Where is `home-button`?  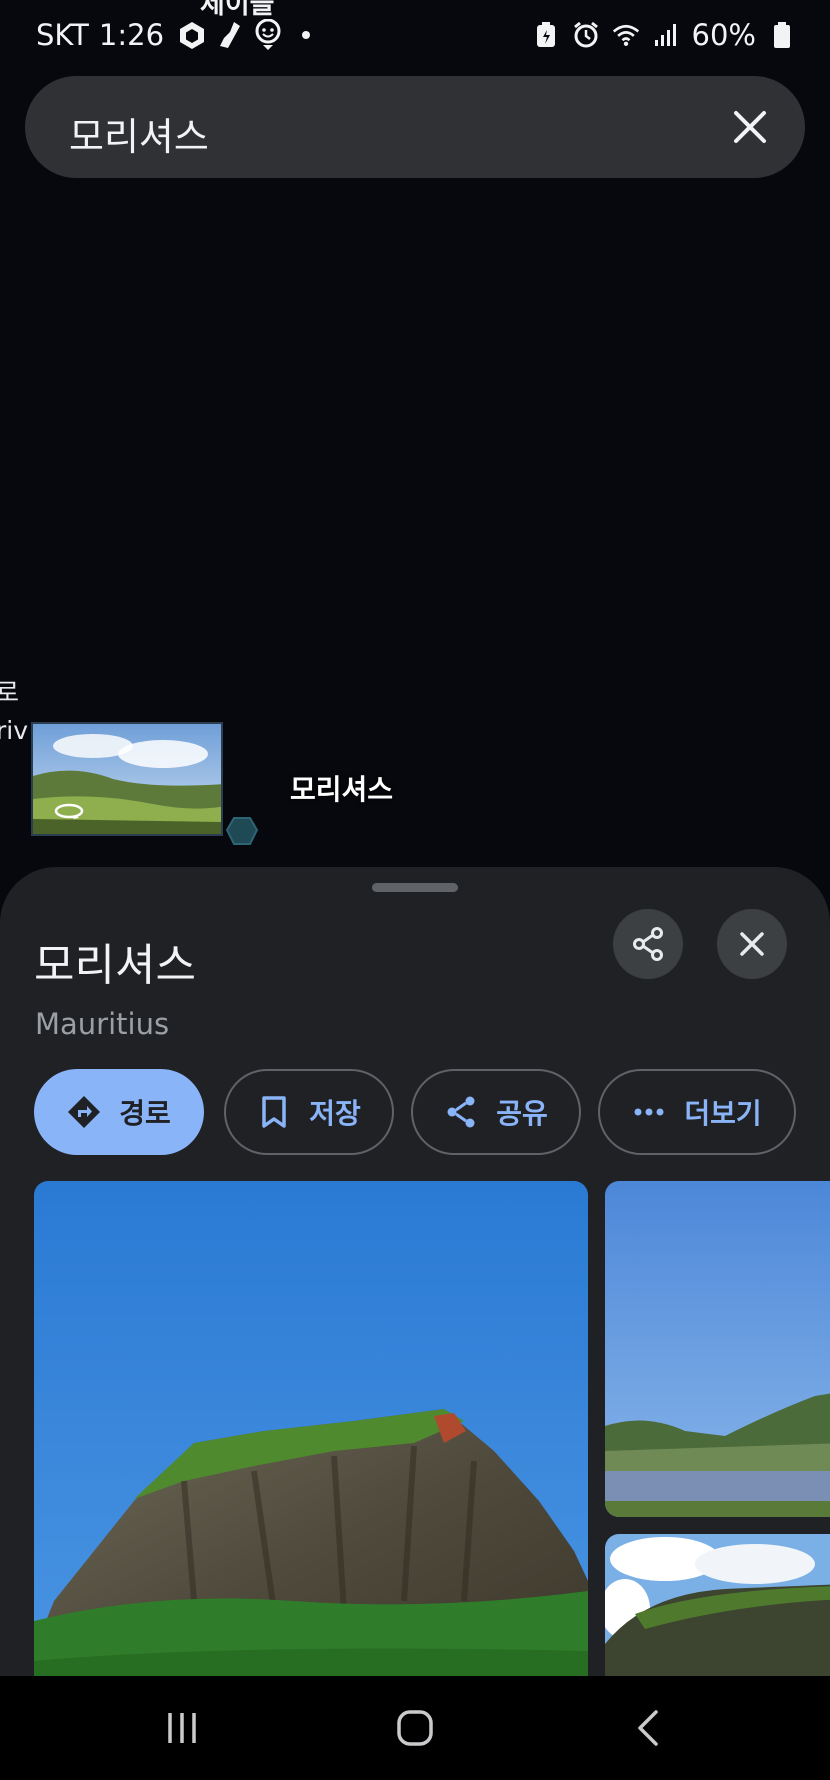 home-button is located at coordinates (415, 1728).